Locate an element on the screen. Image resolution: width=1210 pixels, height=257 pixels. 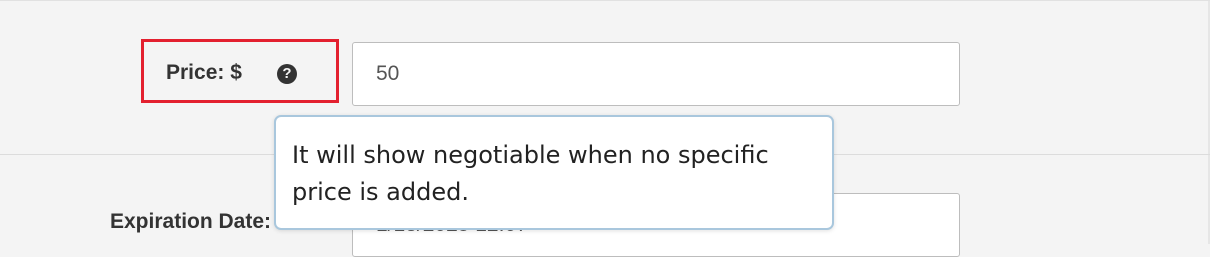
price-label-highlight: Price: $ ? is located at coordinates (240, 71).